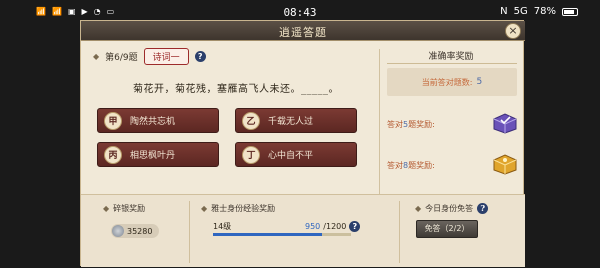 The image size is (600, 268). What do you see at coordinates (113, 154) in the screenshot?
I see `option-badge: 丙` at bounding box center [113, 154].